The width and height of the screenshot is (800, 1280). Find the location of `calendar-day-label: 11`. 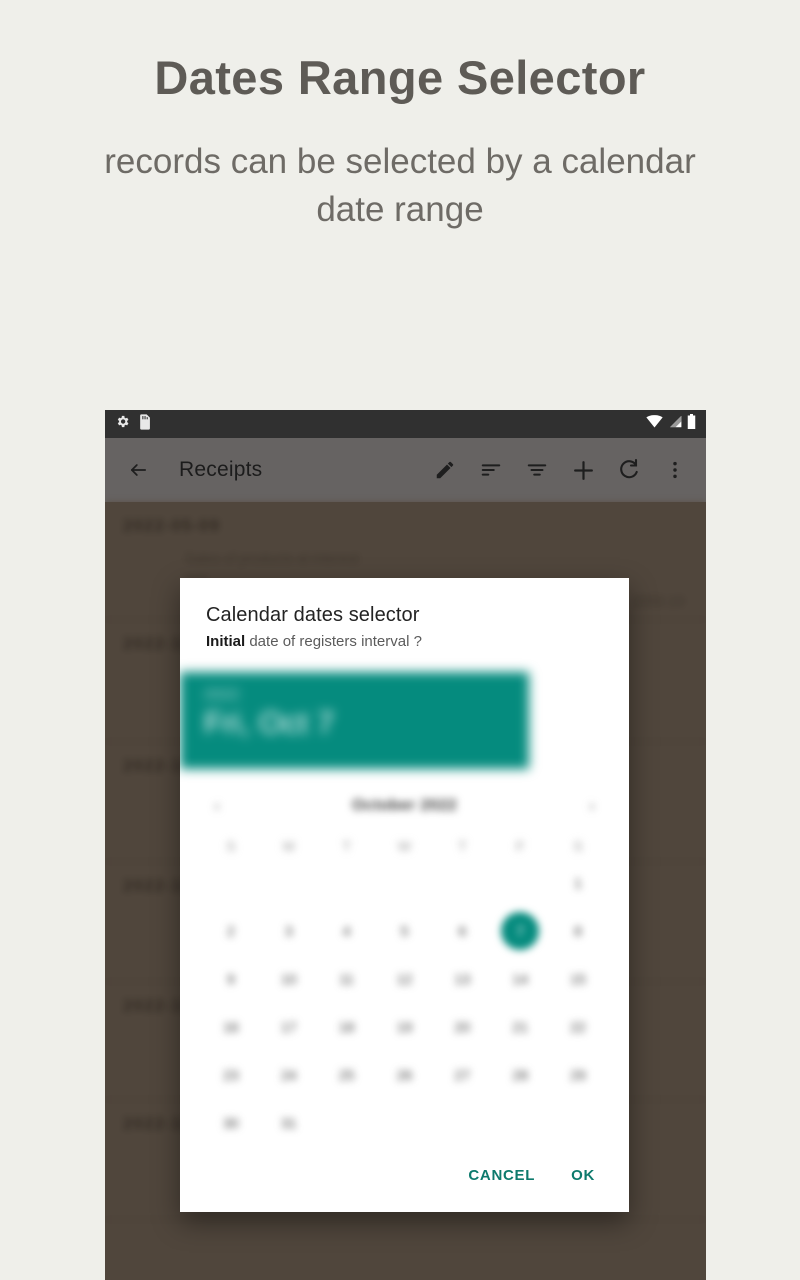

calendar-day-label: 11 is located at coordinates (346, 979).